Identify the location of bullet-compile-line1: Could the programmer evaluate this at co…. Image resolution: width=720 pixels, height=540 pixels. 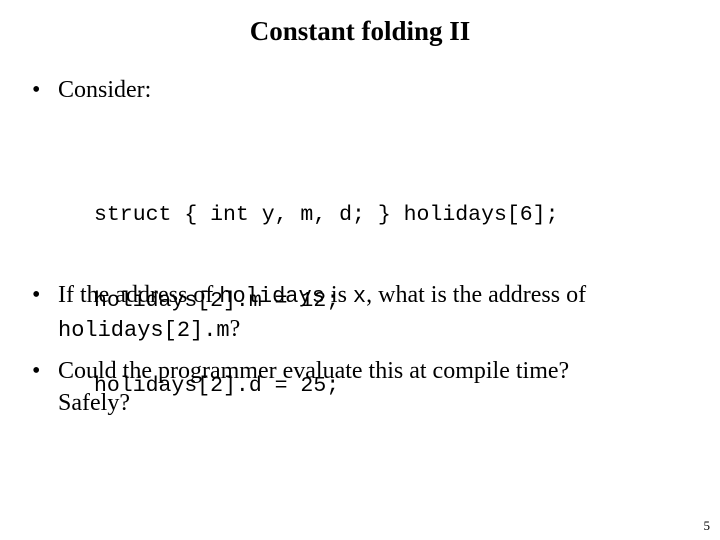
(314, 371).